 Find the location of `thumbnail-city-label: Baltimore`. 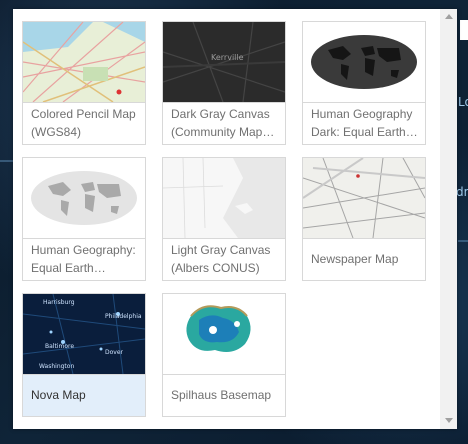

thumbnail-city-label: Baltimore is located at coordinates (59, 346).